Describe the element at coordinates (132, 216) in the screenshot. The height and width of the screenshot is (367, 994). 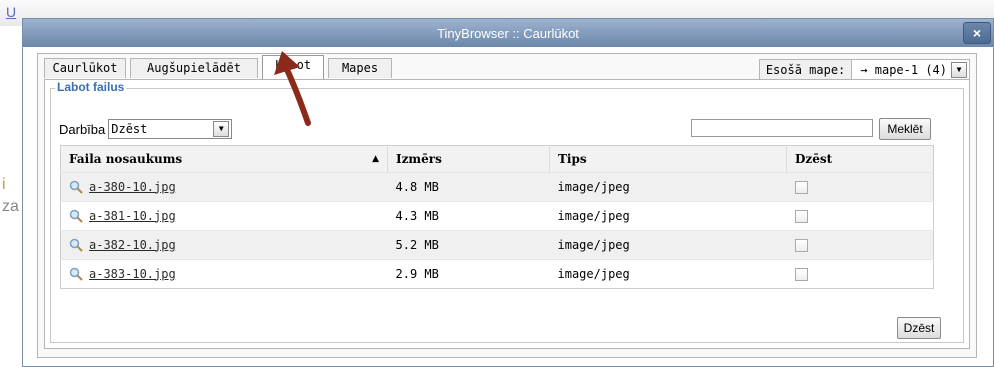
I see `file-name-link: a-381-10.jpg` at that location.